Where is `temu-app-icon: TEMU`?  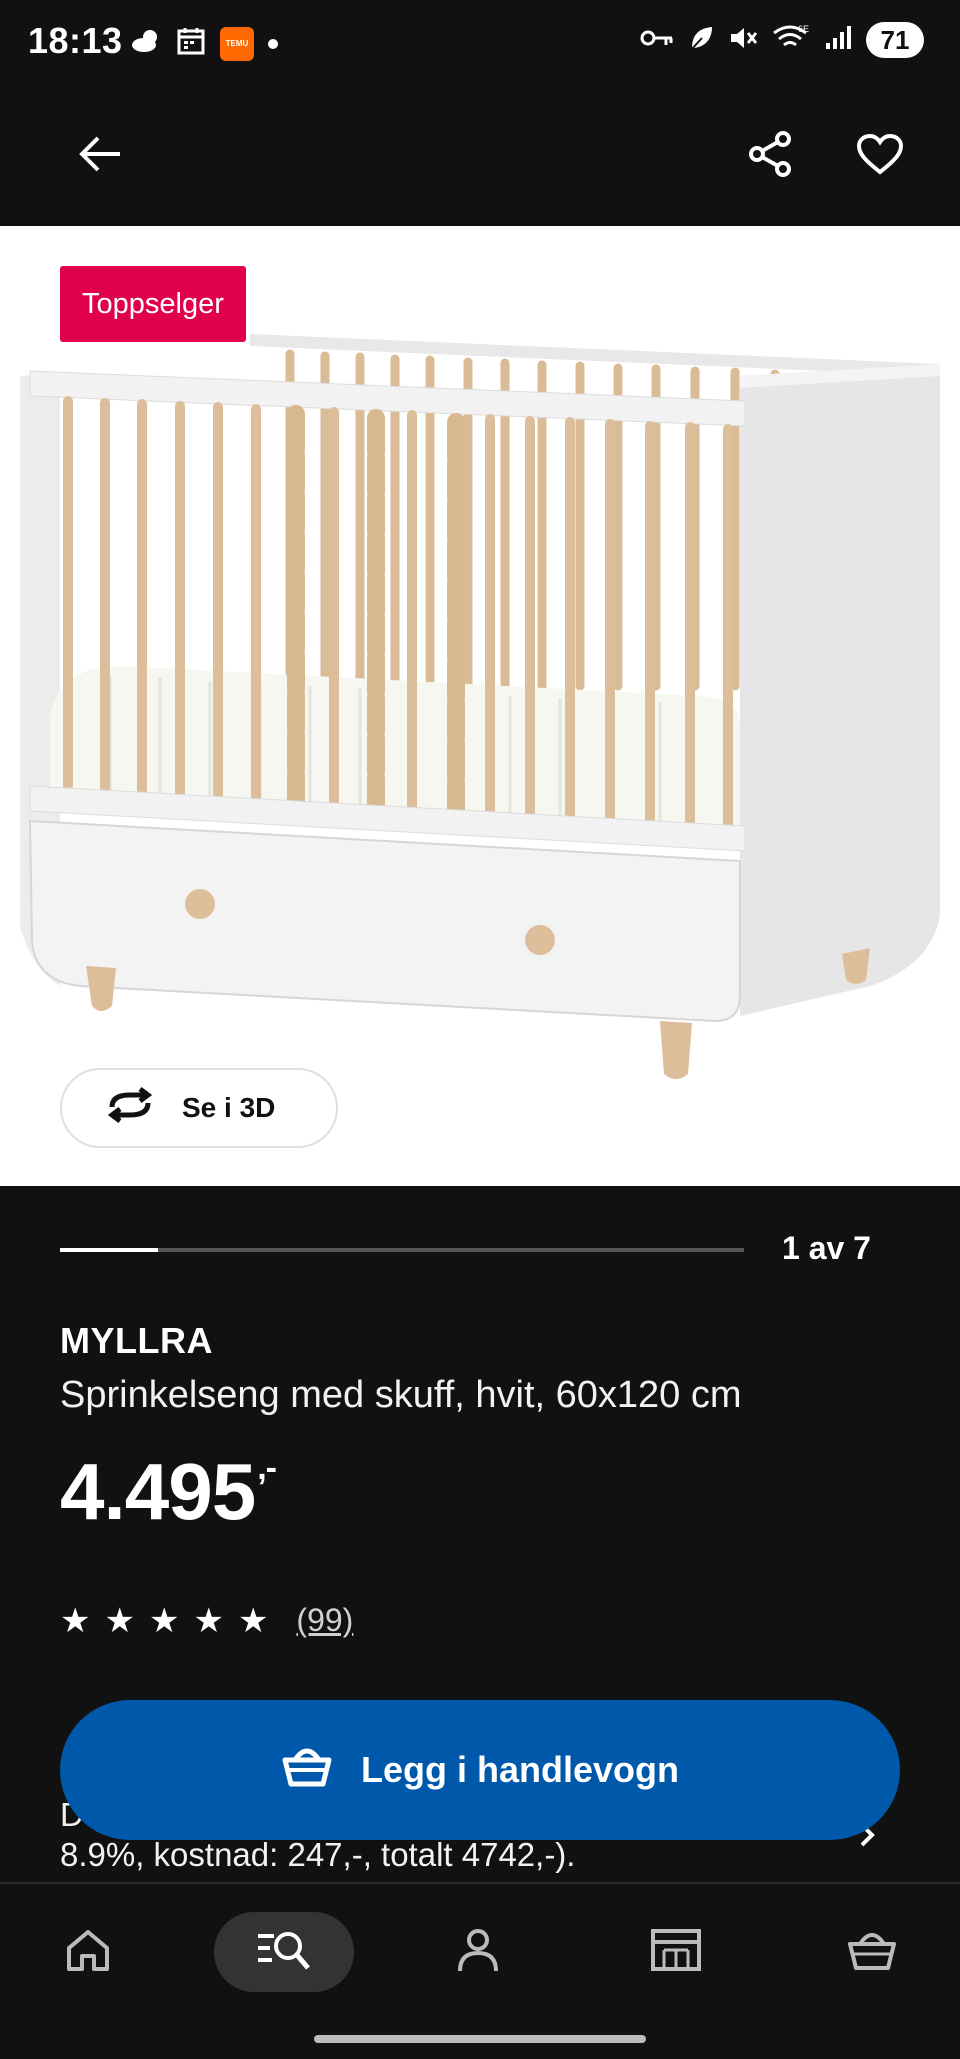 temu-app-icon: TEMU is located at coordinates (237, 43).